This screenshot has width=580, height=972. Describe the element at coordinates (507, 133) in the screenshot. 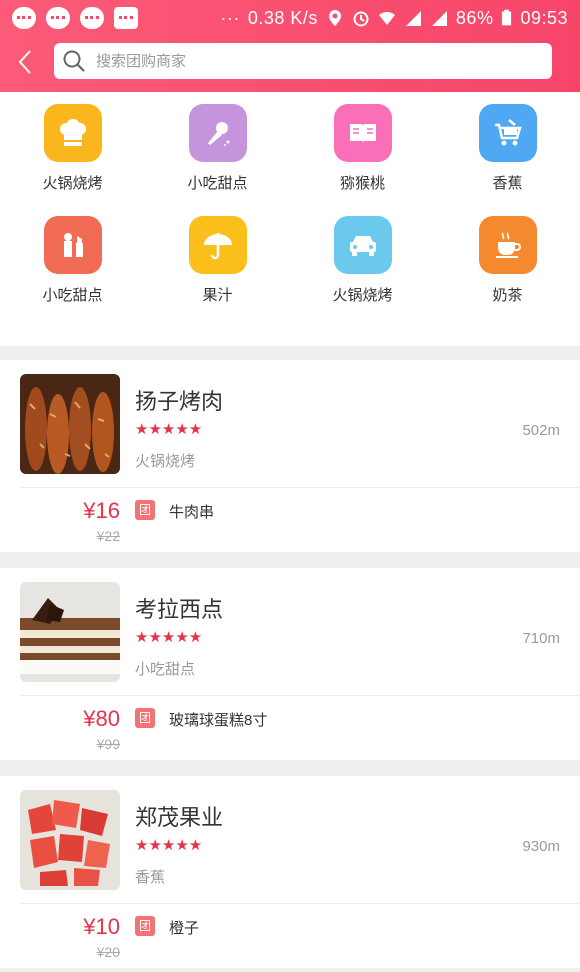

I see `shopping-cart-icon` at that location.